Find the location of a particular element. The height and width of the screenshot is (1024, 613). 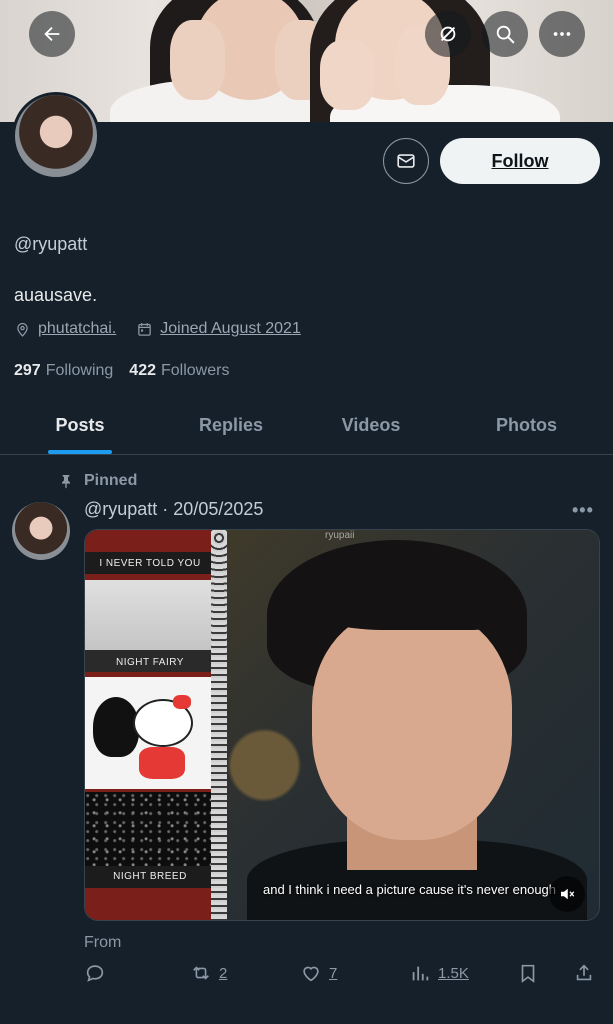

reply-button is located at coordinates (98, 973).